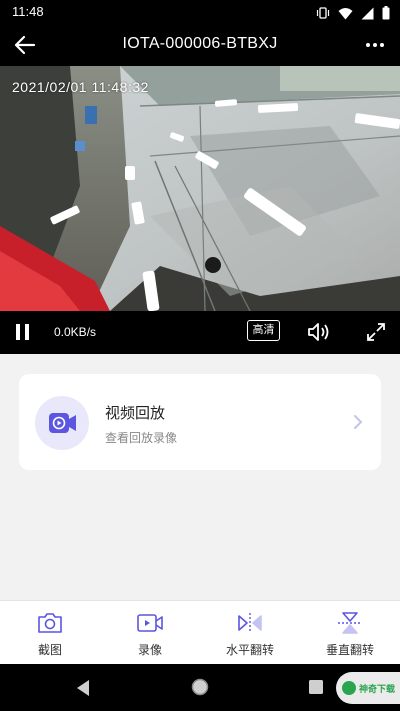 Image resolution: width=400 pixels, height=711 pixels. What do you see at coordinates (28, 11) in the screenshot?
I see `status-time: 11:48` at bounding box center [28, 11].